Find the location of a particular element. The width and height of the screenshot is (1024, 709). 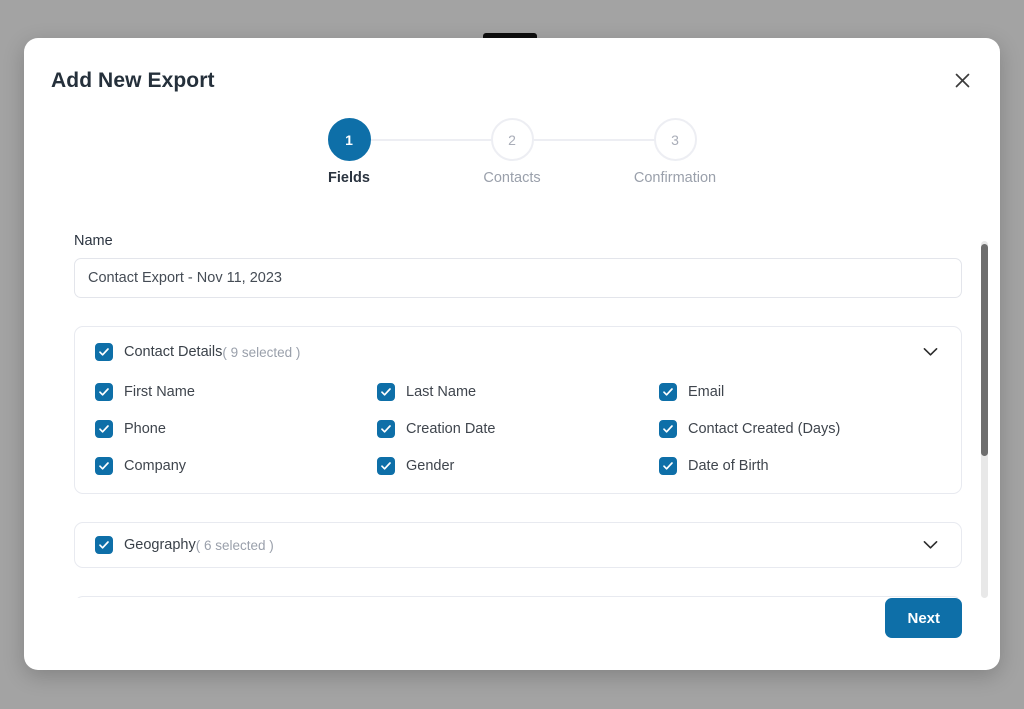

field-contact-created-days: Contact Created (Days) is located at coordinates (800, 429).